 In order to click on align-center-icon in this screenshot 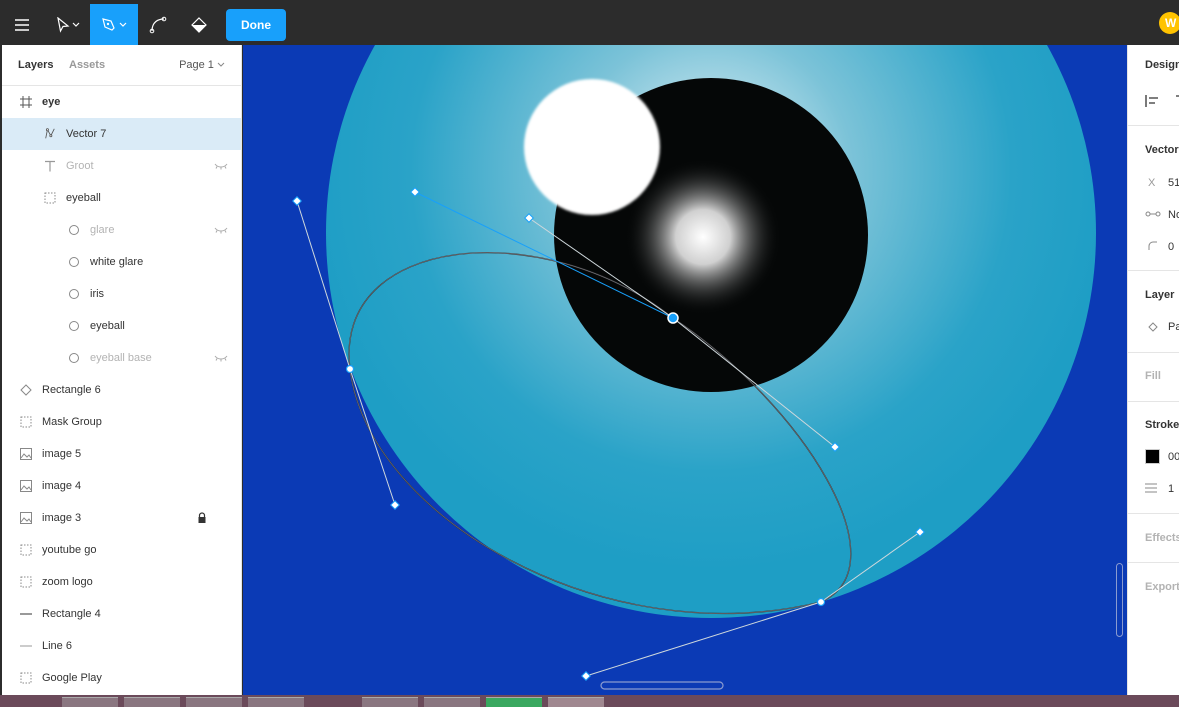, I will do `click(1177, 101)`.